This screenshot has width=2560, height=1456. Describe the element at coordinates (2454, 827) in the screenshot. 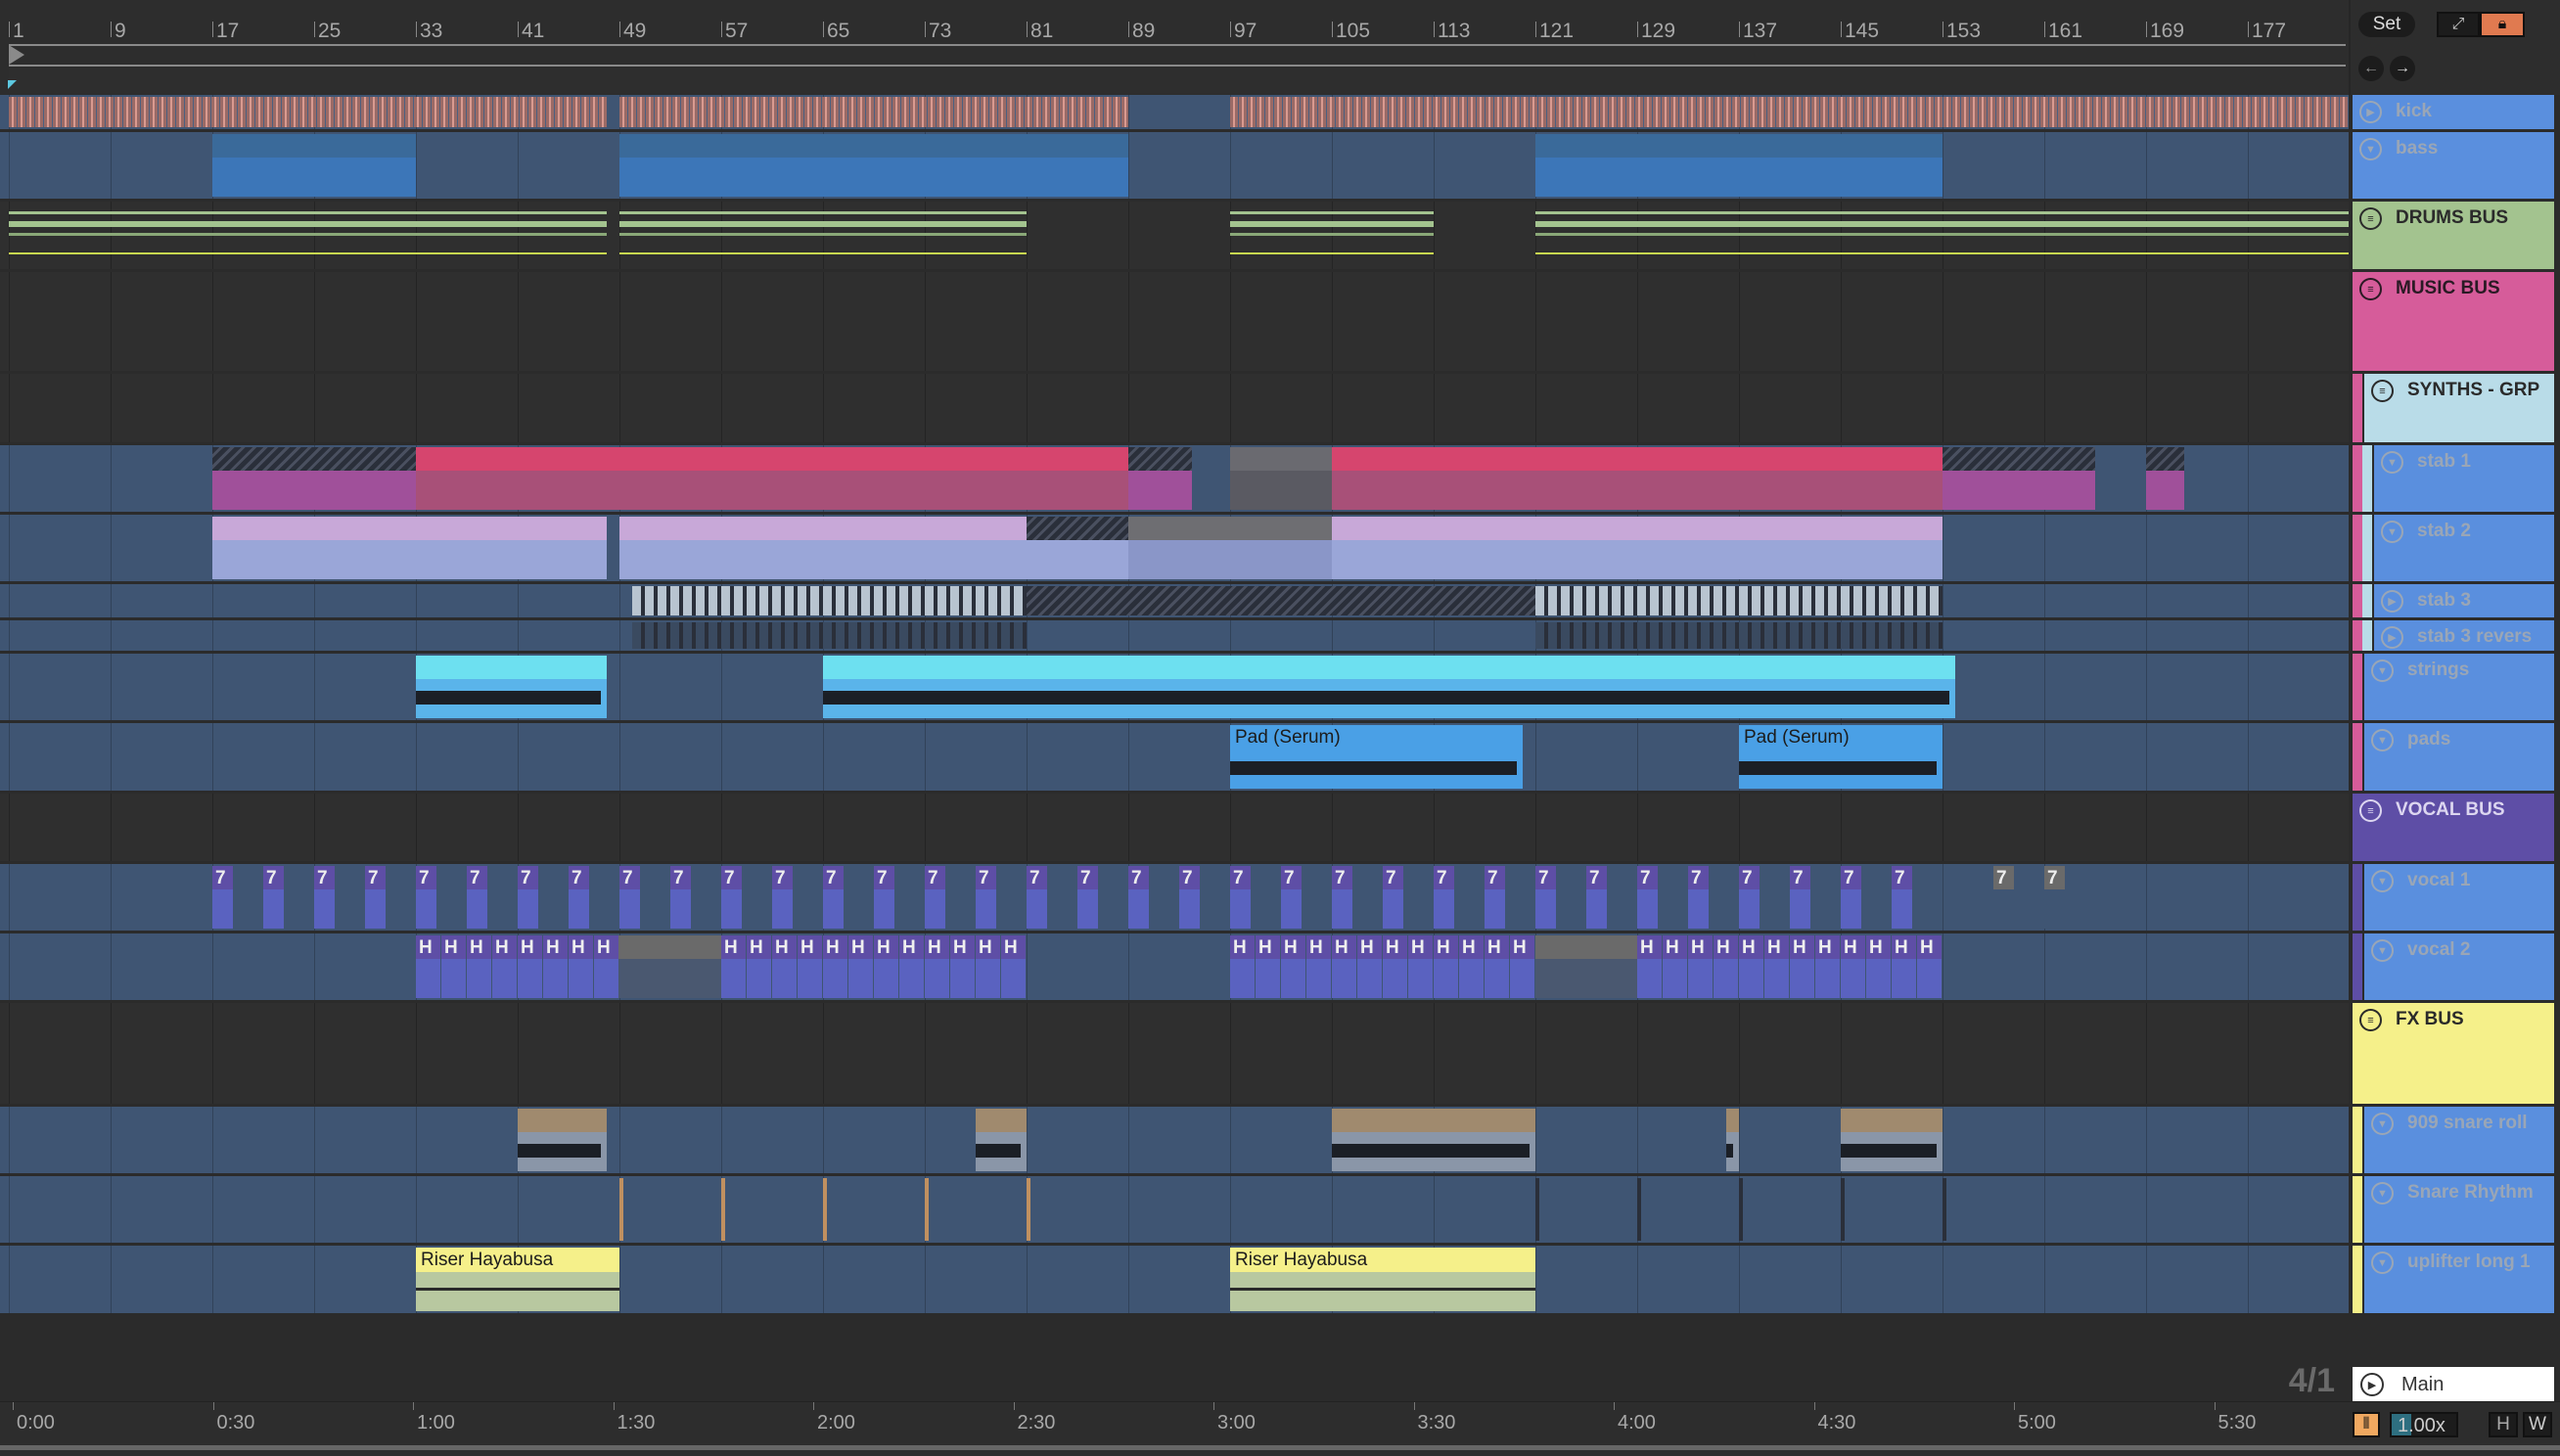

I see `track-header-vocal-bus: ≡ VOCAL BUS` at that location.